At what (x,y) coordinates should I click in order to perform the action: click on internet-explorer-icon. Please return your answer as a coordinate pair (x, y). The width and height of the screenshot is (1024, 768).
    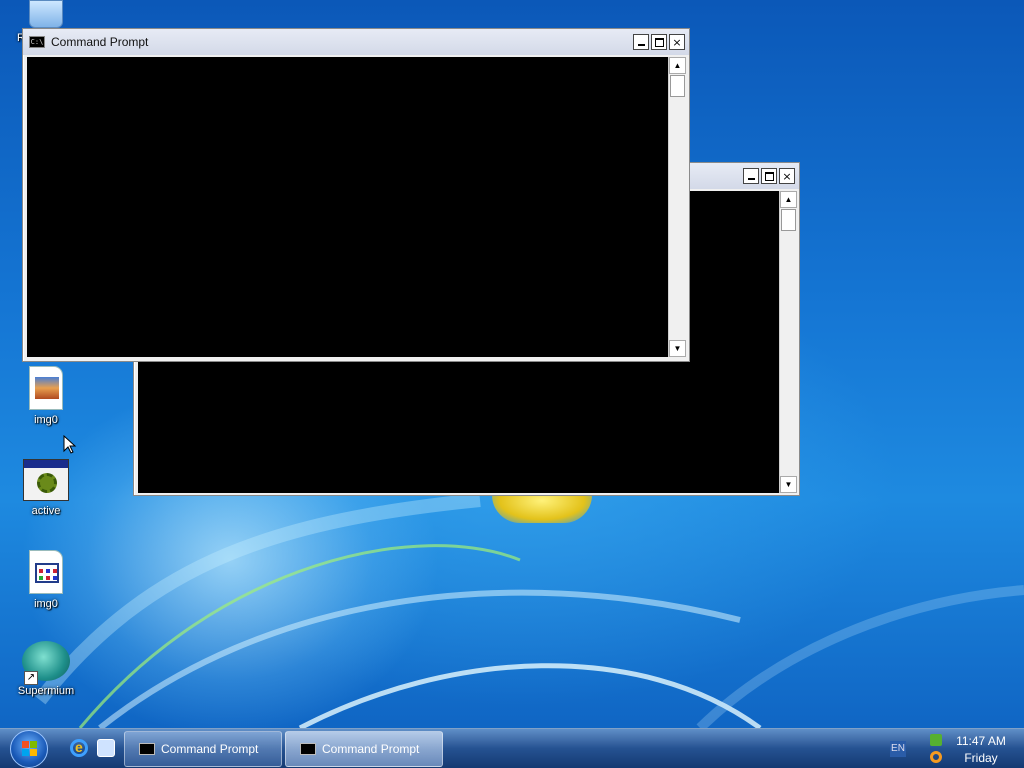
    Looking at the image, I should click on (79, 748).